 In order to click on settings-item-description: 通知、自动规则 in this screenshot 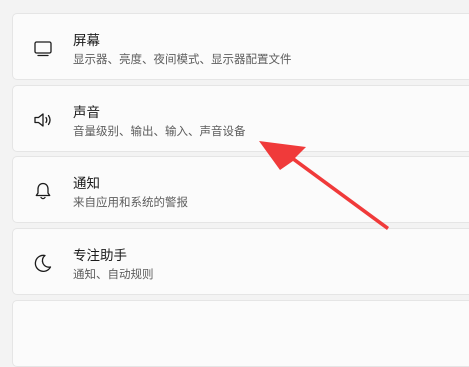, I will do `click(113, 274)`.